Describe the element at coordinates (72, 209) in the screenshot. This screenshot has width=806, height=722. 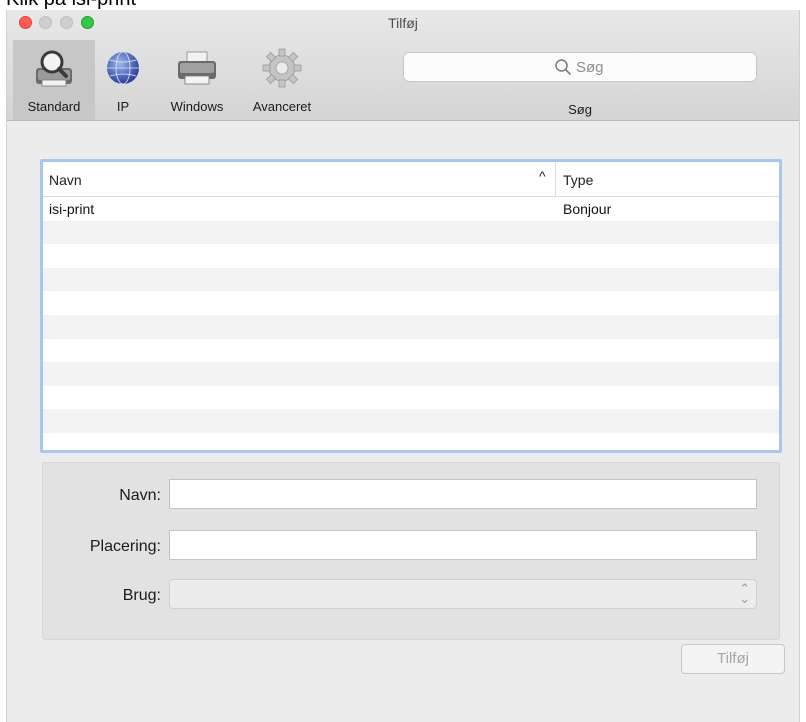
I see `printer-name-cell: isi-print` at that location.